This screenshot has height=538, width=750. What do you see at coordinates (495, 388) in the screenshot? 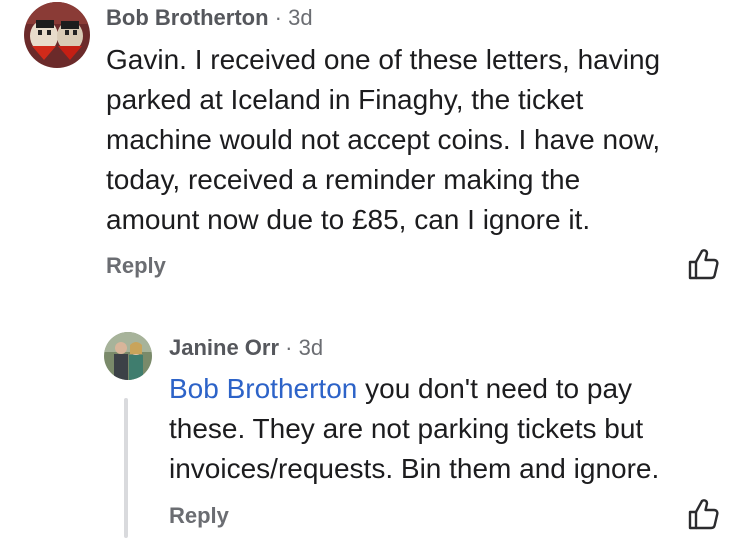
I see `comment-line-text: you don't need to pay` at bounding box center [495, 388].